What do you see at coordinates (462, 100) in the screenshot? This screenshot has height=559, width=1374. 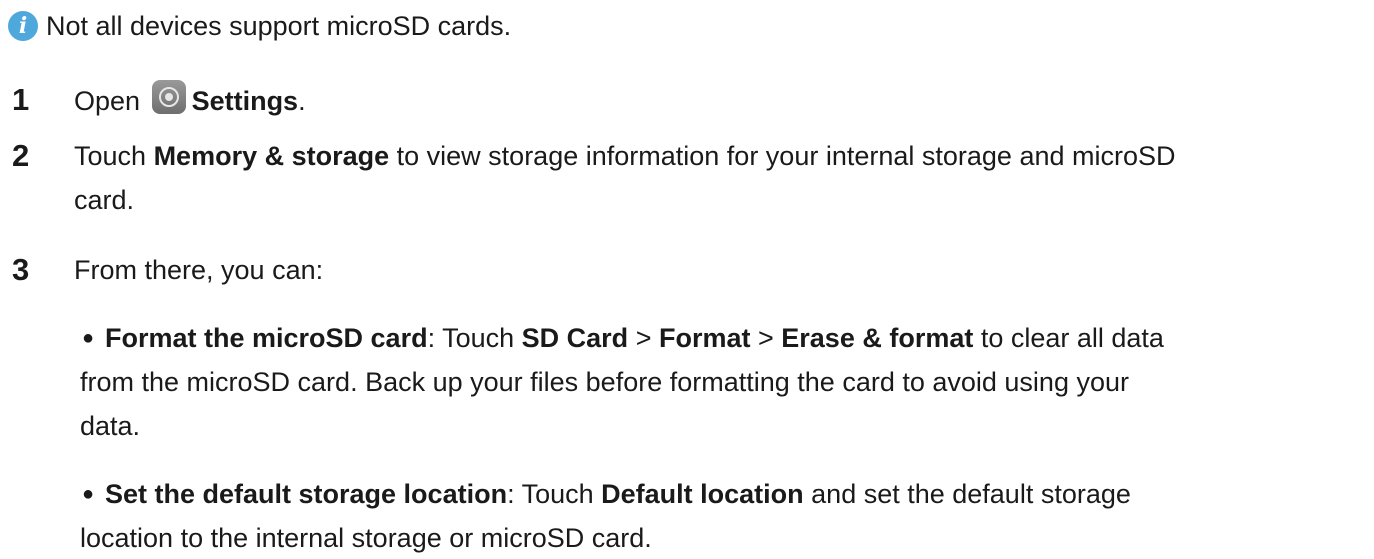 I see `step-1: 1 Open Settings.` at bounding box center [462, 100].